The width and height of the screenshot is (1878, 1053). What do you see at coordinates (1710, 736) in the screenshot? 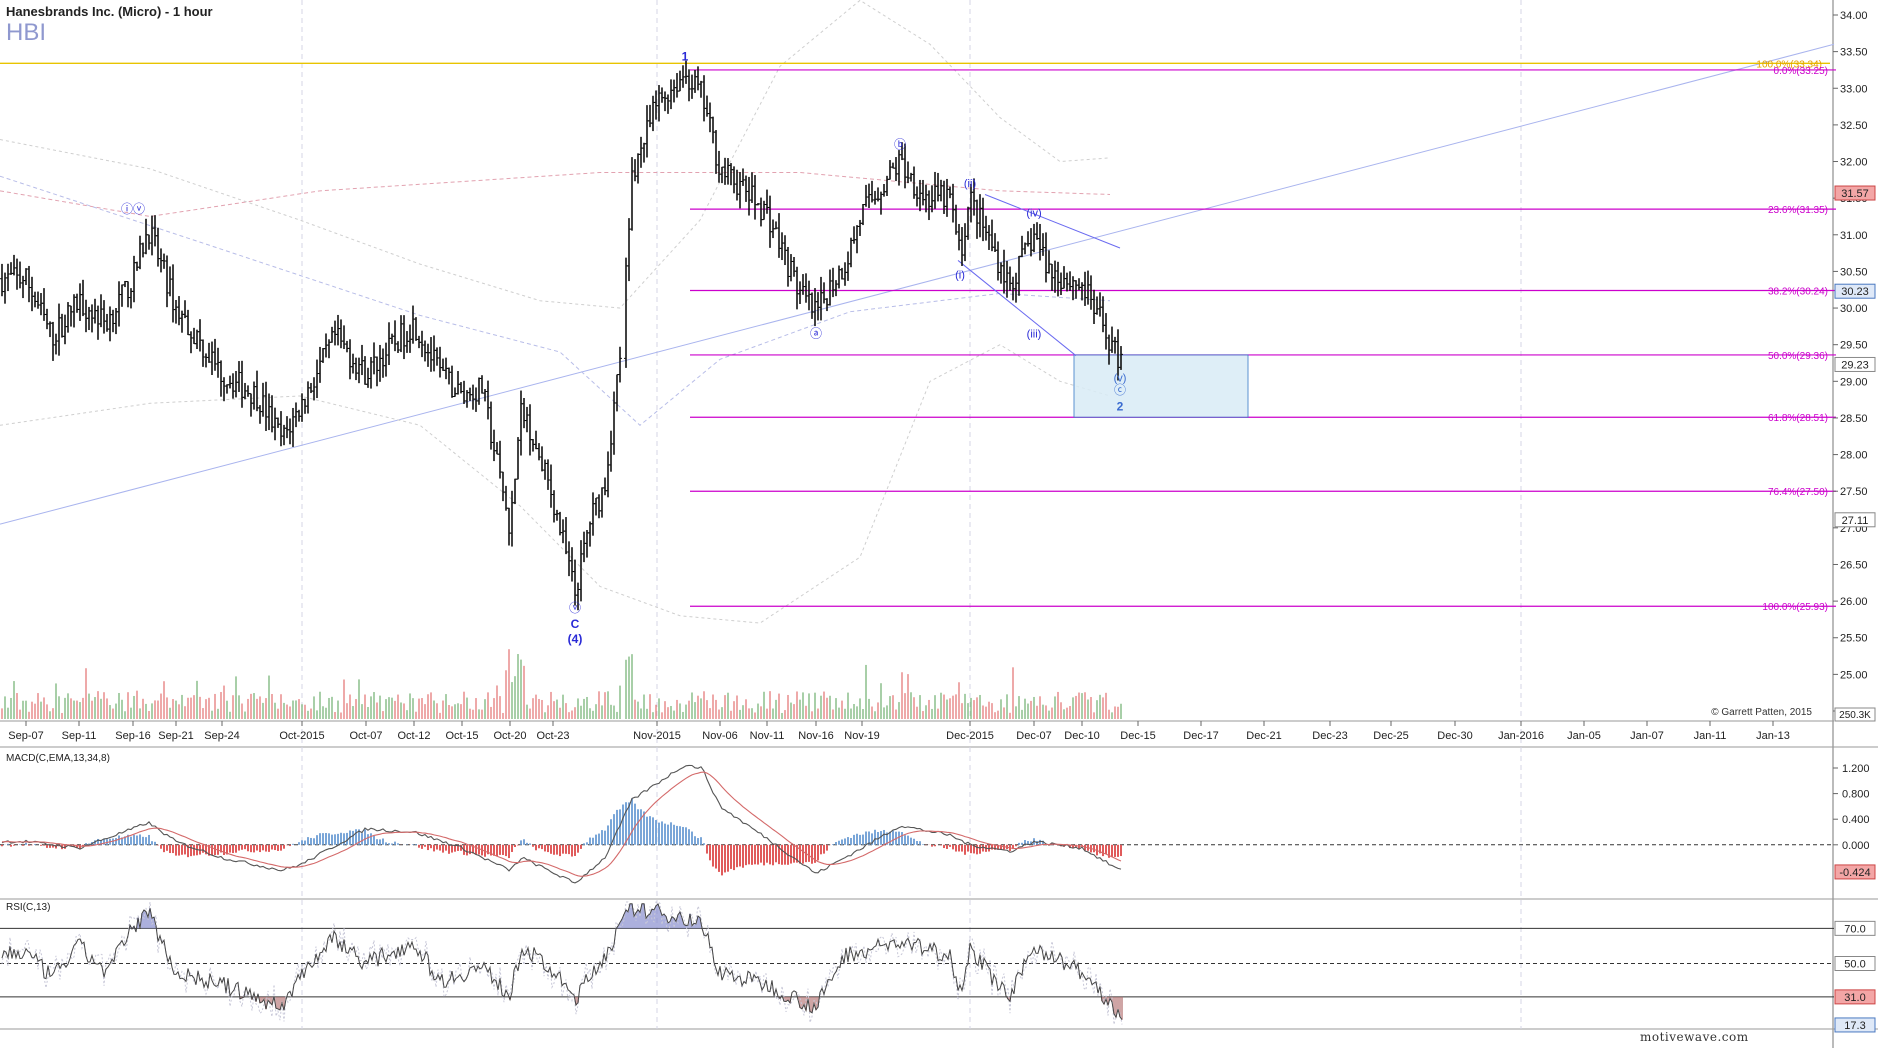
I see `x-axis-tick-label: Jan-11` at bounding box center [1710, 736].